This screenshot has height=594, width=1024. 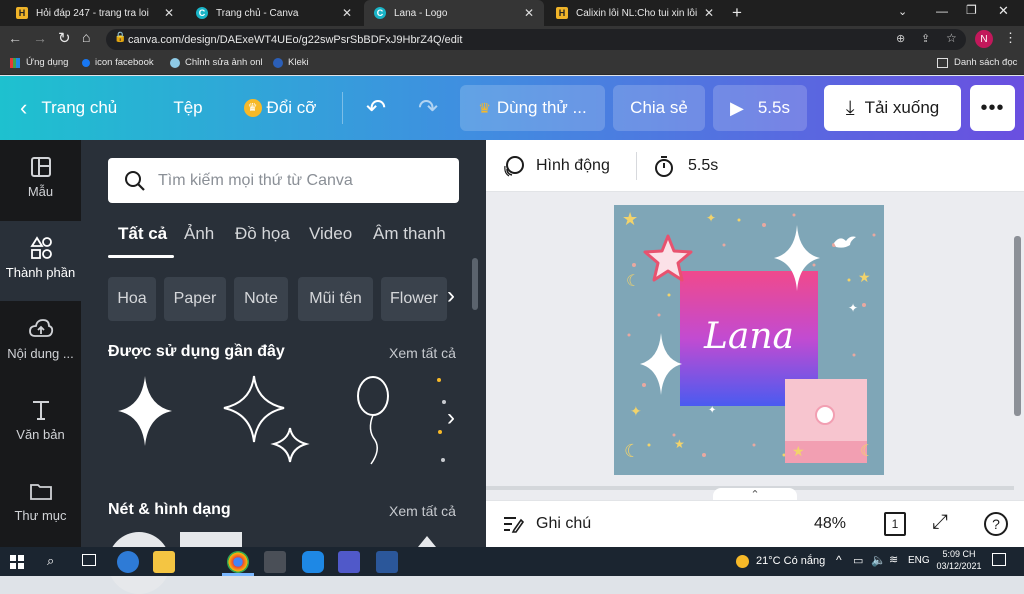 What do you see at coordinates (387, 562) in the screenshot?
I see `word-icon` at bounding box center [387, 562].